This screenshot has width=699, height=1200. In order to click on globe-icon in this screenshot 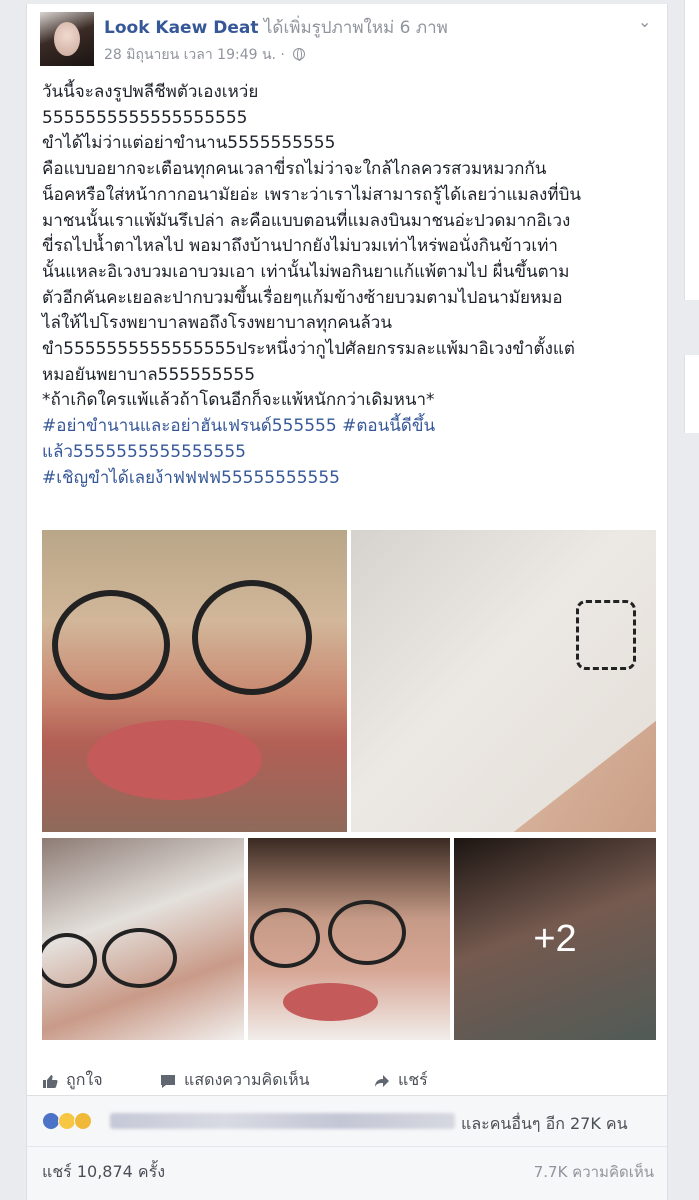, I will do `click(299, 54)`.